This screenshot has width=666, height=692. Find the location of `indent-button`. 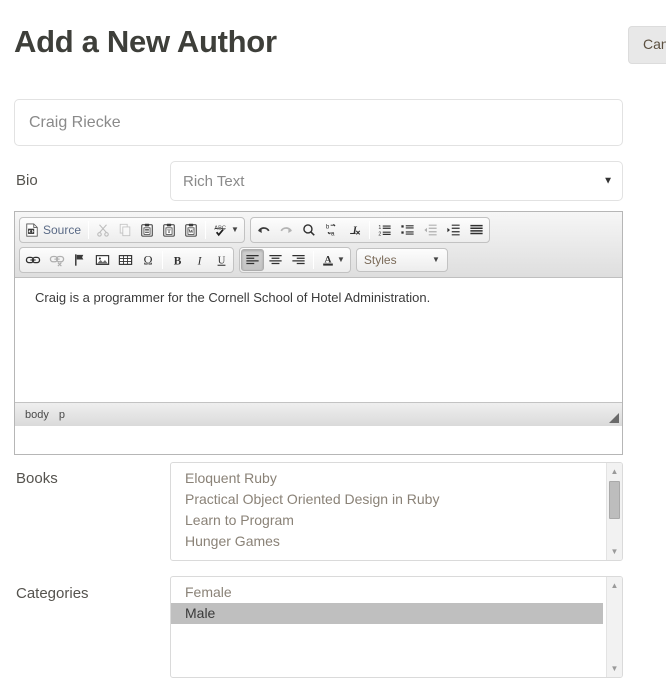

indent-button is located at coordinates (453, 230).